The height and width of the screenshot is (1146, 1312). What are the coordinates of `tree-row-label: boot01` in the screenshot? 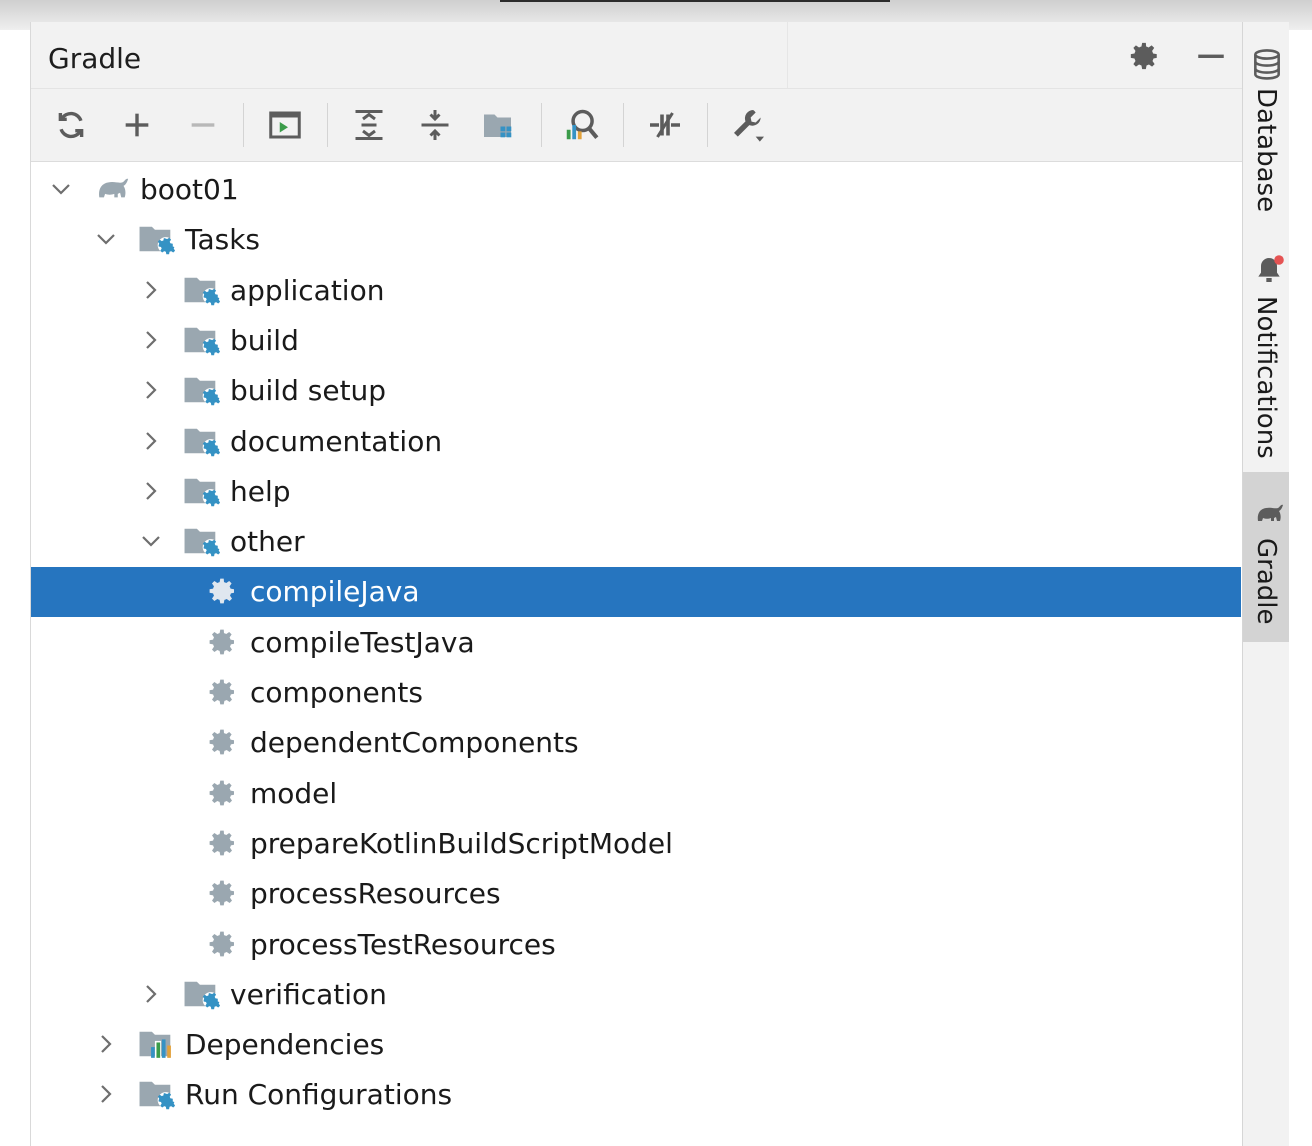 It's located at (189, 189).